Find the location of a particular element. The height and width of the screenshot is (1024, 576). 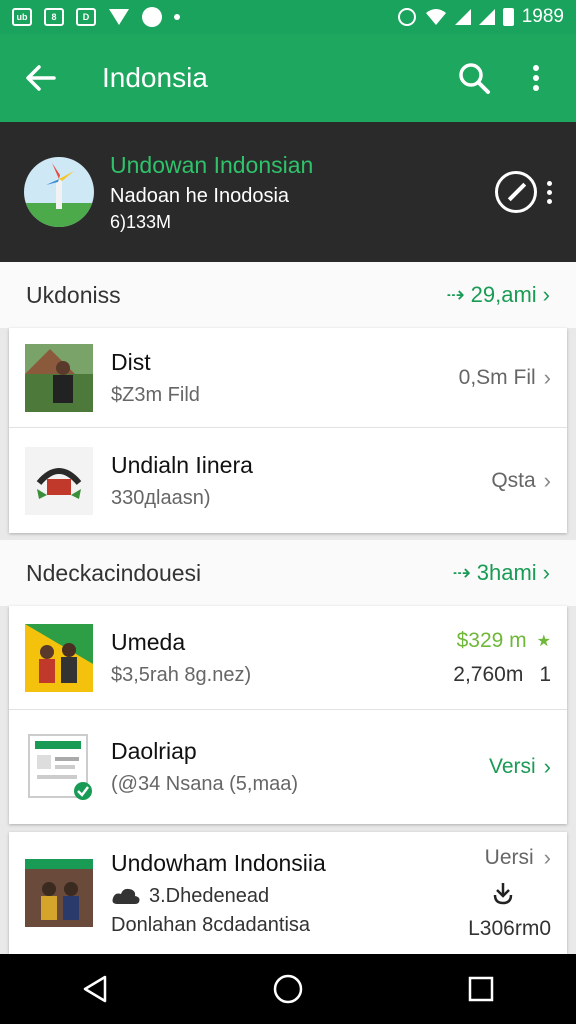

nav-home-icon is located at coordinates (288, 989).